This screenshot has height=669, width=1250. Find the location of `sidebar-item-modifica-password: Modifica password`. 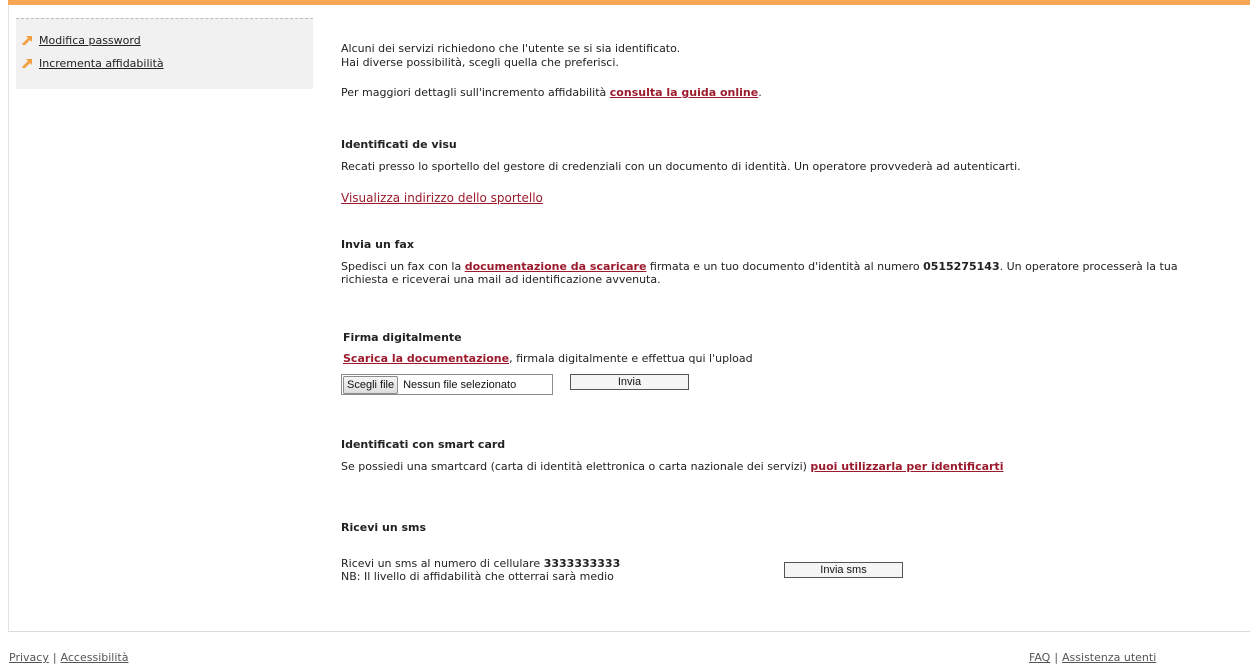

sidebar-item-modifica-password: Modifica password is located at coordinates (81, 40).